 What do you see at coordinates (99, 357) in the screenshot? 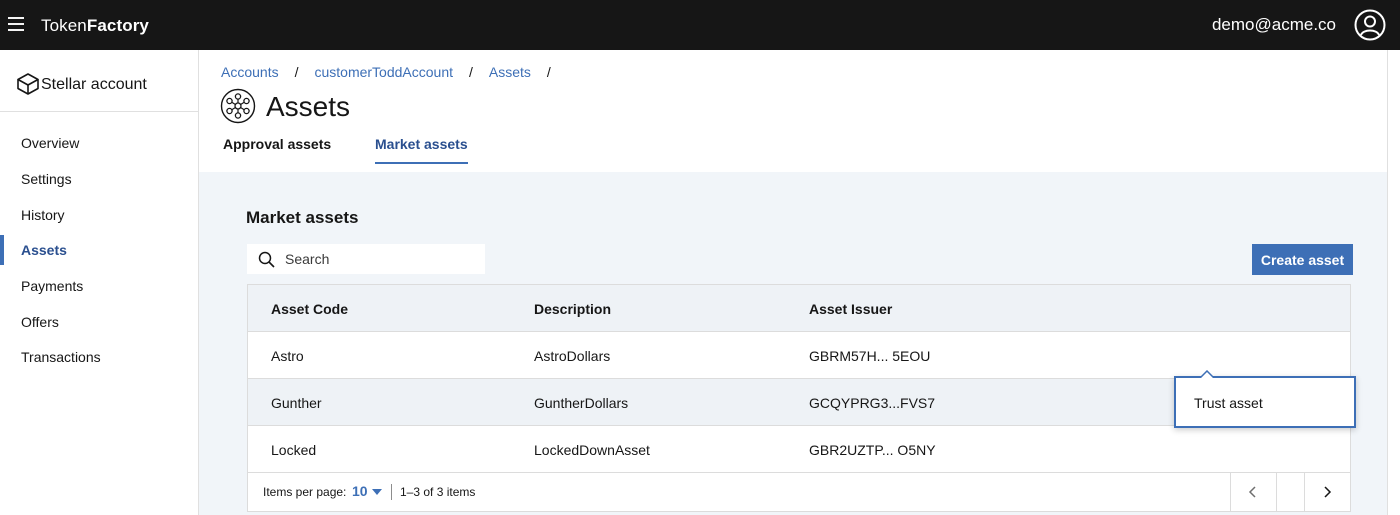
I see `sidebar-item-transactions: Transactions` at bounding box center [99, 357].